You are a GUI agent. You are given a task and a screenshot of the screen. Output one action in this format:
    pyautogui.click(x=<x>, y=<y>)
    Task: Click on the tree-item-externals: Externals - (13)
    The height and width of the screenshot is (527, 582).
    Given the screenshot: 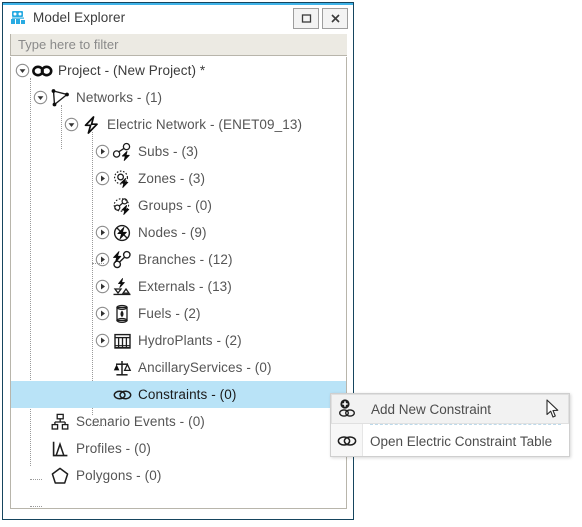 What is the action you would take?
    pyautogui.click(x=178, y=286)
    